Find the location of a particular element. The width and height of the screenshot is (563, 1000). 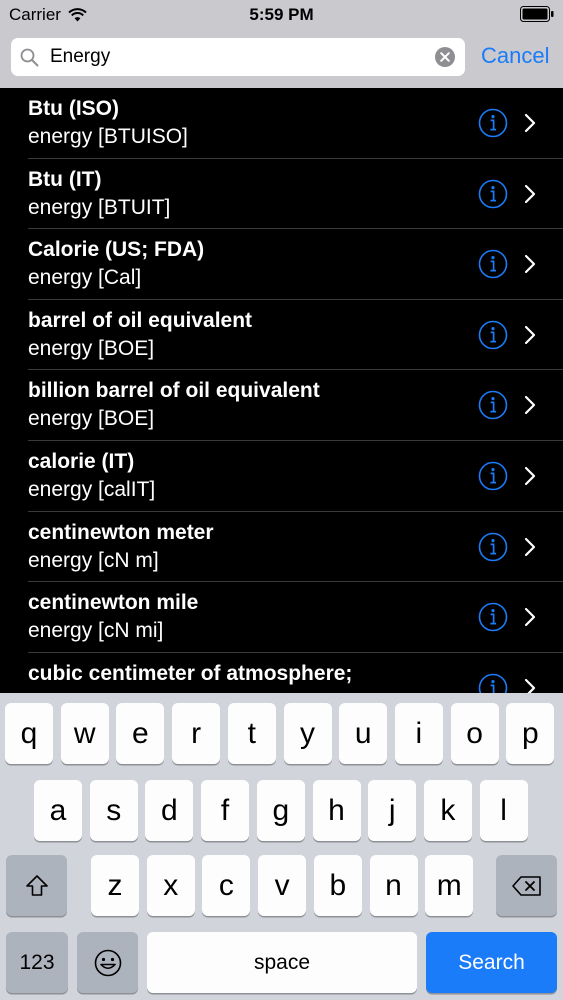

result-title: barrel of oil equivalent is located at coordinates (140, 320).